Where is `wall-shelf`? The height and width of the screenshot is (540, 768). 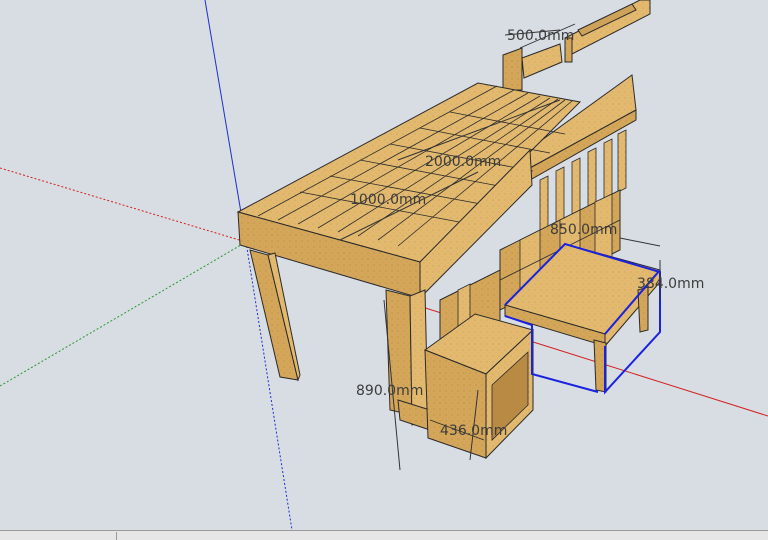 wall-shelf is located at coordinates (576, 45).